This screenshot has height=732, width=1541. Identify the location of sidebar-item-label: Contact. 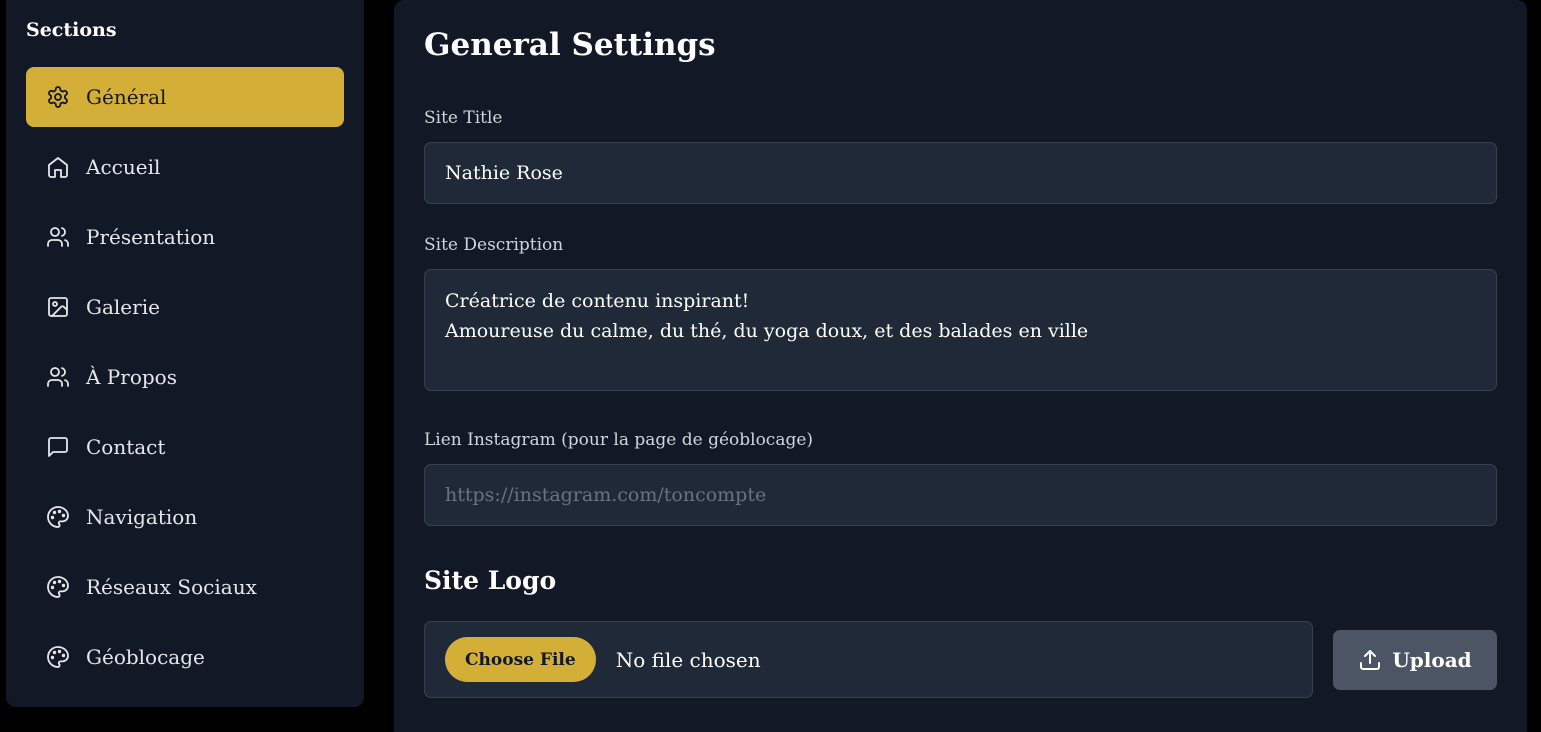
(126, 447).